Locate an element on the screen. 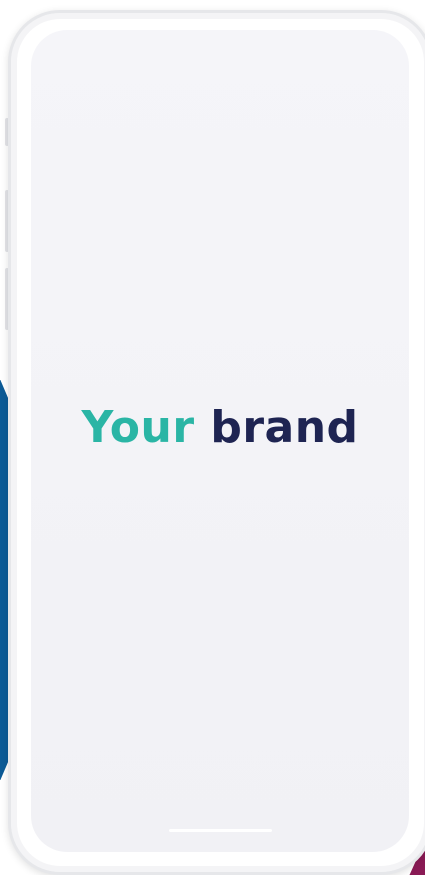 The width and height of the screenshot is (425, 875). home-indicator is located at coordinates (220, 830).